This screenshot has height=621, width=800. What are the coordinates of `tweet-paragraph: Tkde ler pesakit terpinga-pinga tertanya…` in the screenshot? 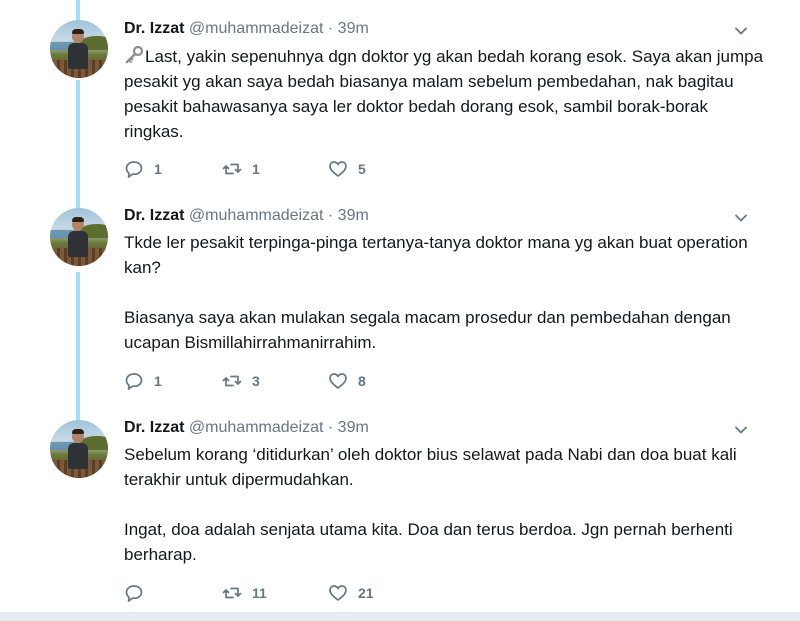 It's located at (436, 255).